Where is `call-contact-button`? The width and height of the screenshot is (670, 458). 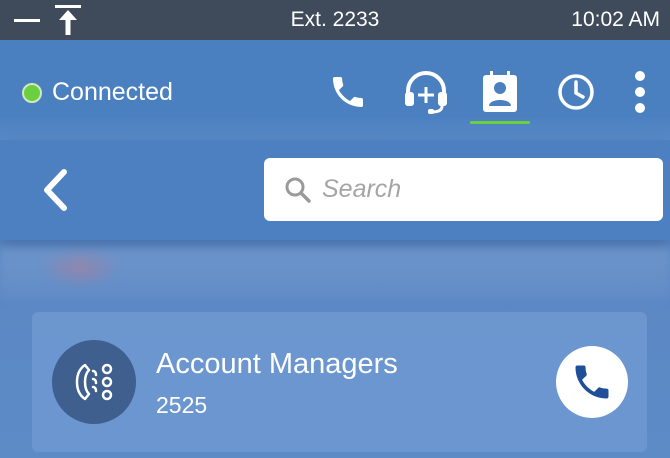 call-contact-button is located at coordinates (592, 382).